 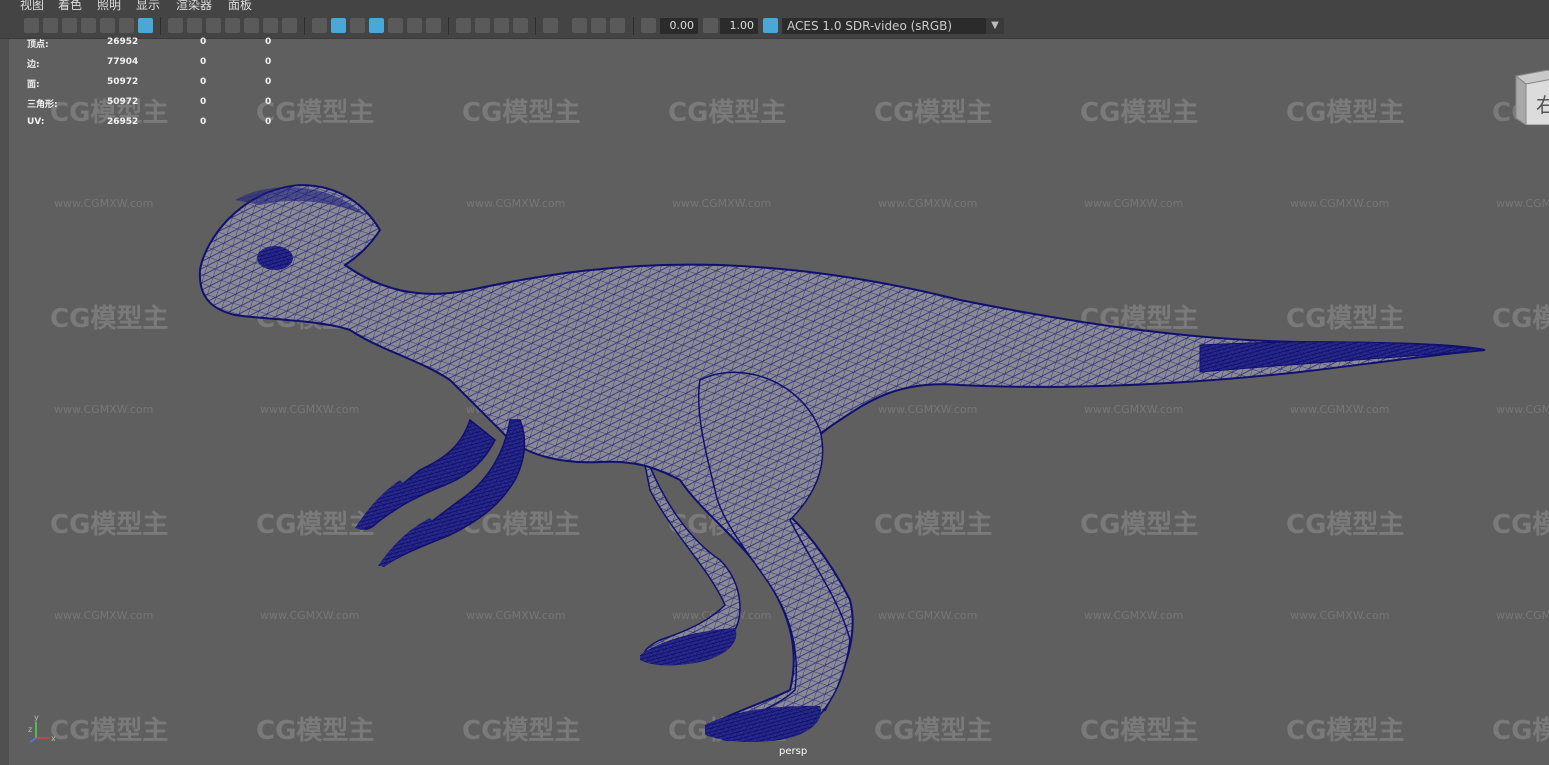 I want to click on hud-row-triangles: 三角形: 50972 0 0, so click(x=157, y=103).